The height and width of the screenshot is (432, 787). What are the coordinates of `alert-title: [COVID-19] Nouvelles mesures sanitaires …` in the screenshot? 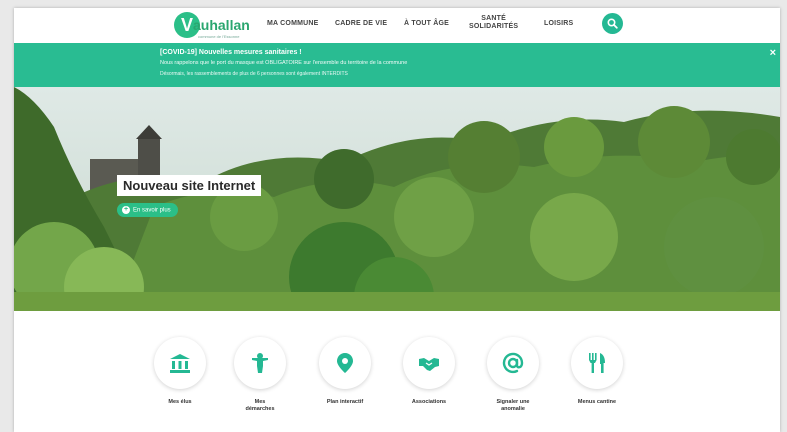 It's located at (231, 52).